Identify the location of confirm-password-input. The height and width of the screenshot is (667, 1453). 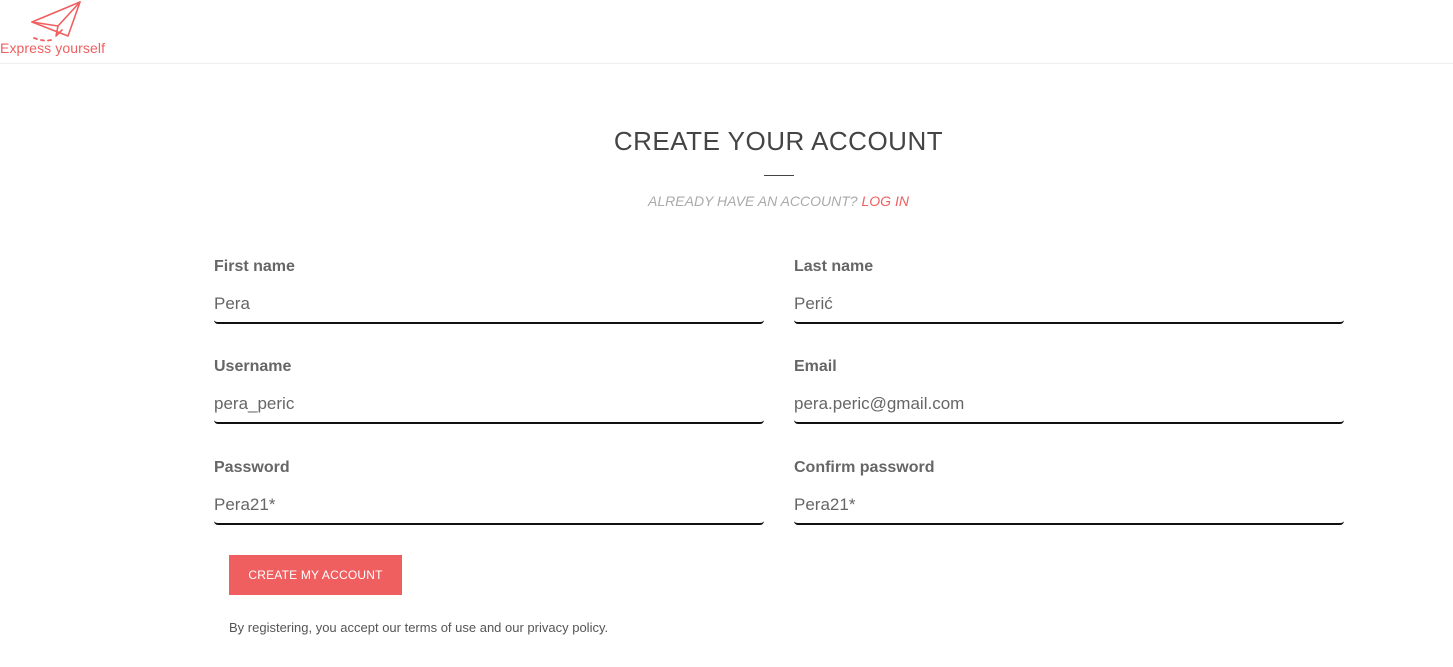
(1069, 503).